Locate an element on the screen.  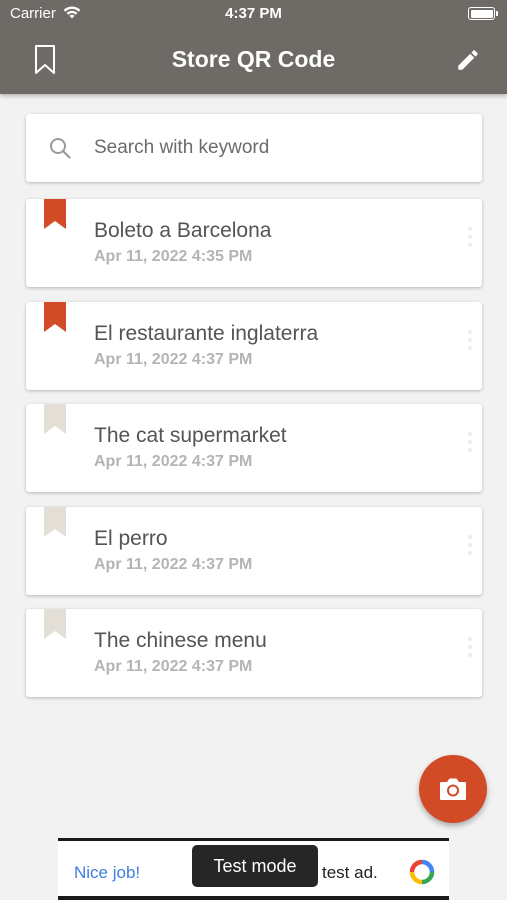
list-item: El perro Apr 11, 2022 4:37 PM is located at coordinates (254, 551).